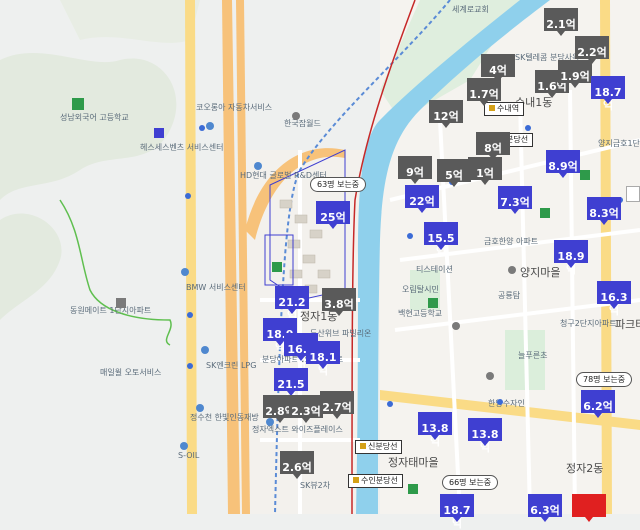  Describe the element at coordinates (504, 109) in the screenshot. I see `station-label: 수내역` at that location.